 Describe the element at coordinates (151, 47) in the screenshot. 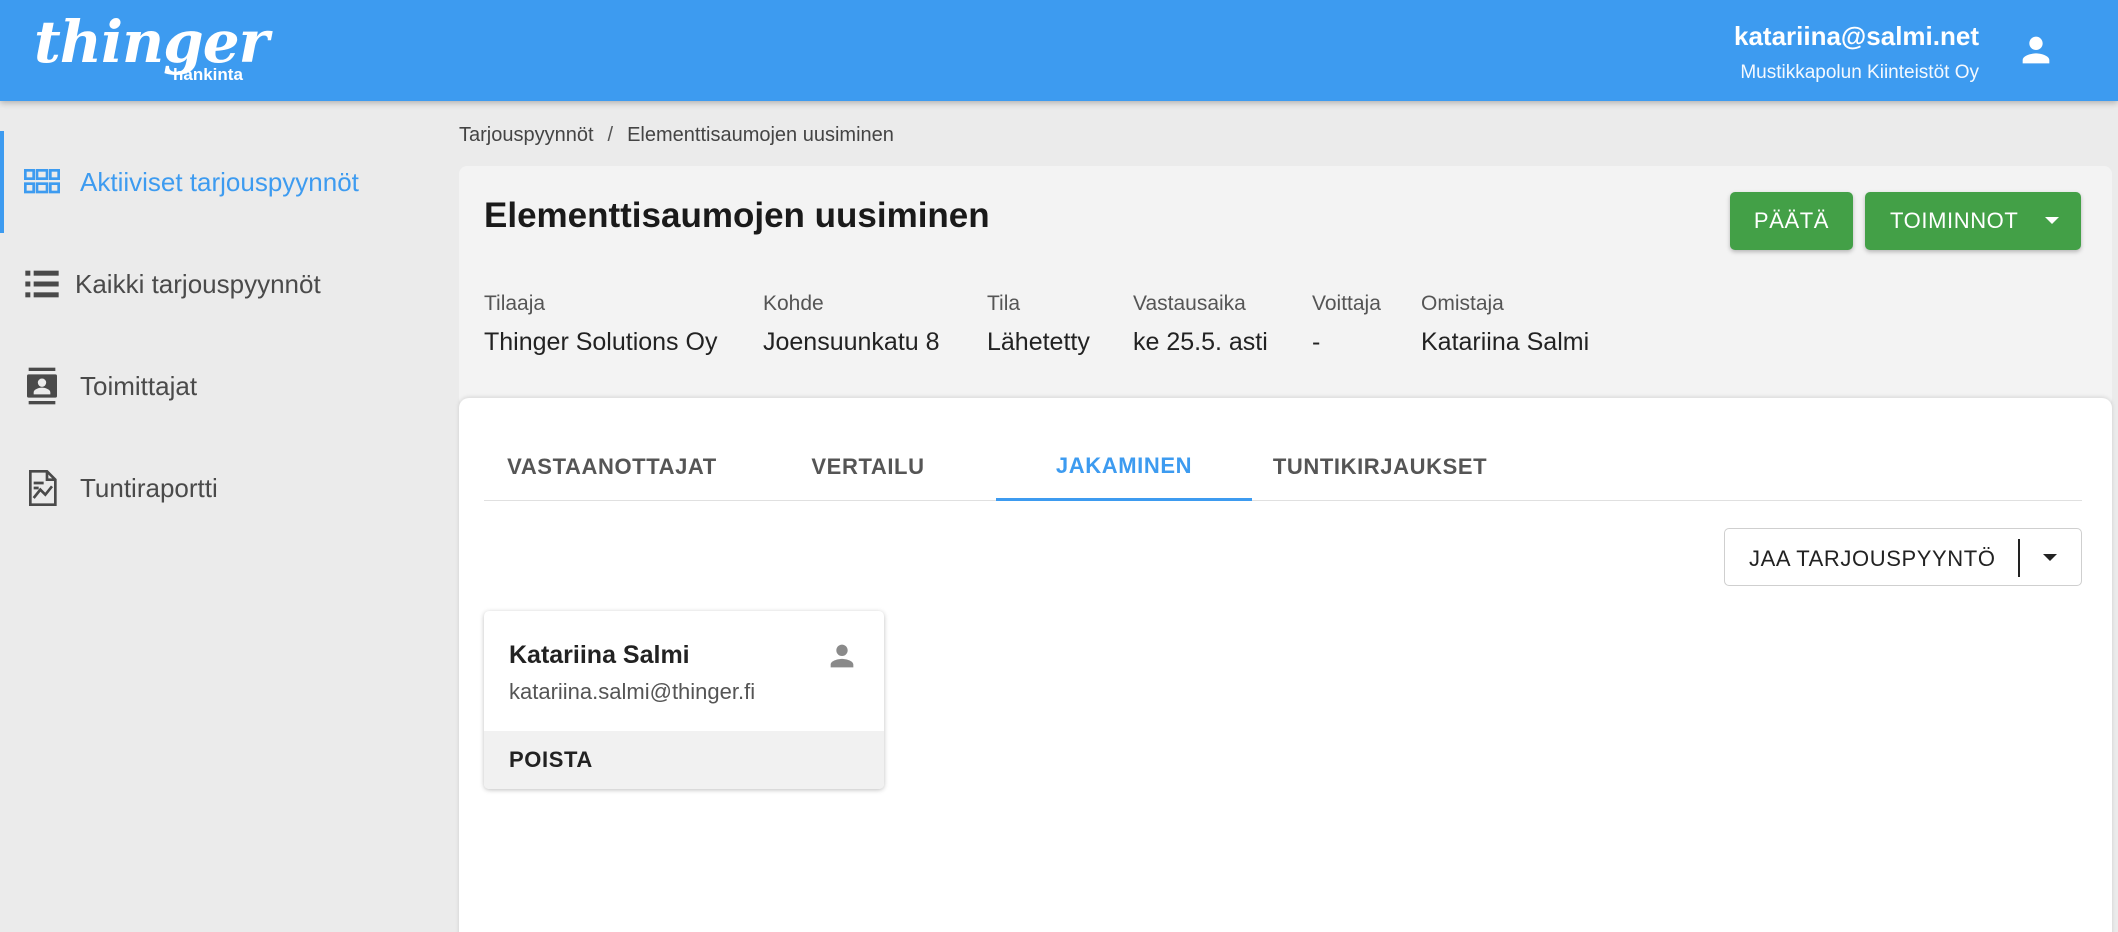

I see `logo: thinger hankinta` at that location.